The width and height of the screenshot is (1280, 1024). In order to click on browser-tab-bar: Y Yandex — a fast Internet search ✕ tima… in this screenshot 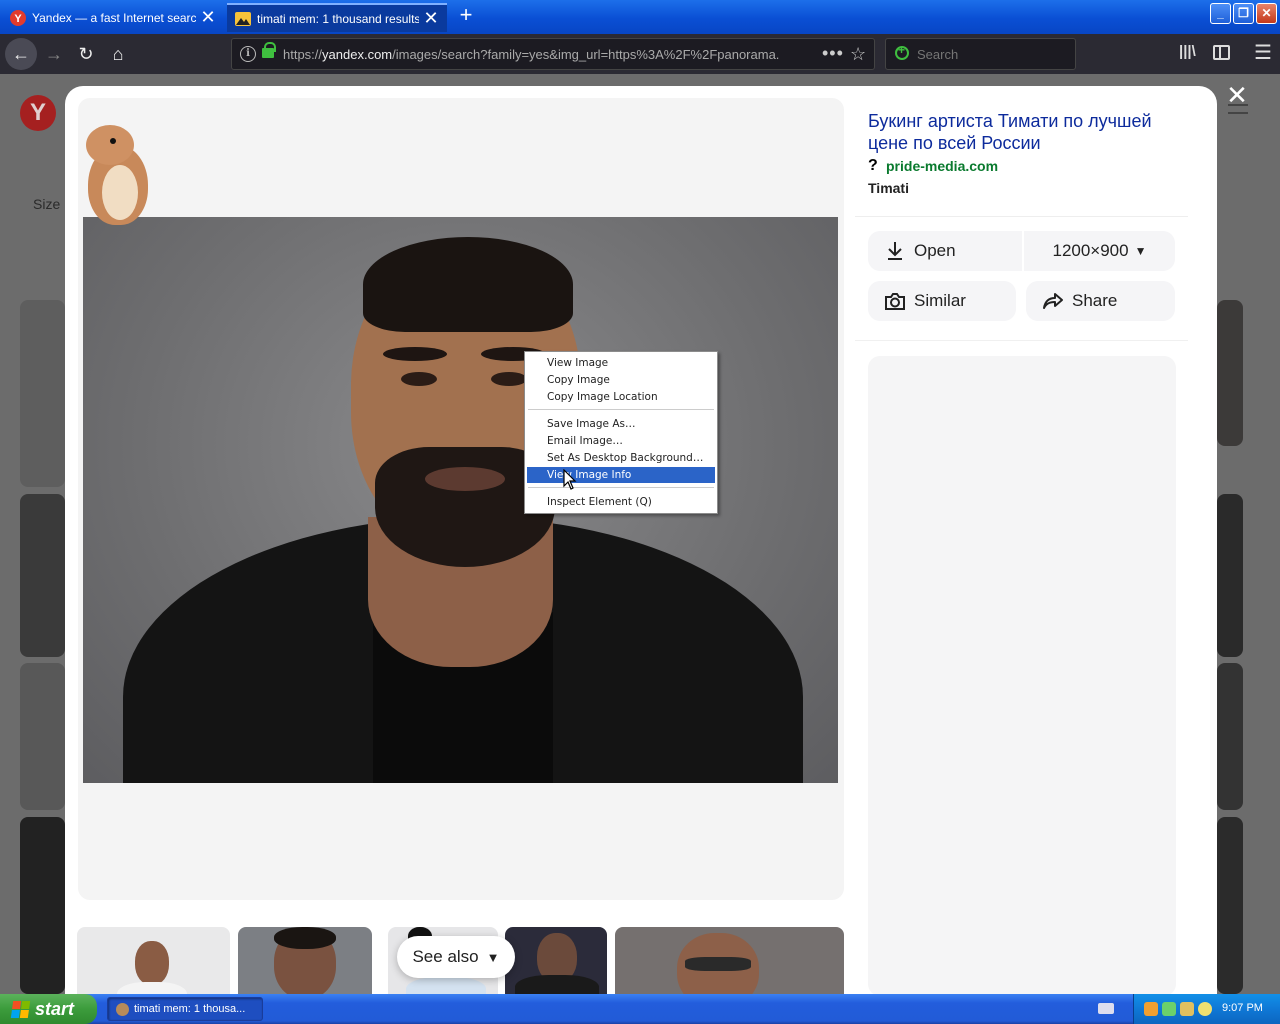, I will do `click(640, 17)`.